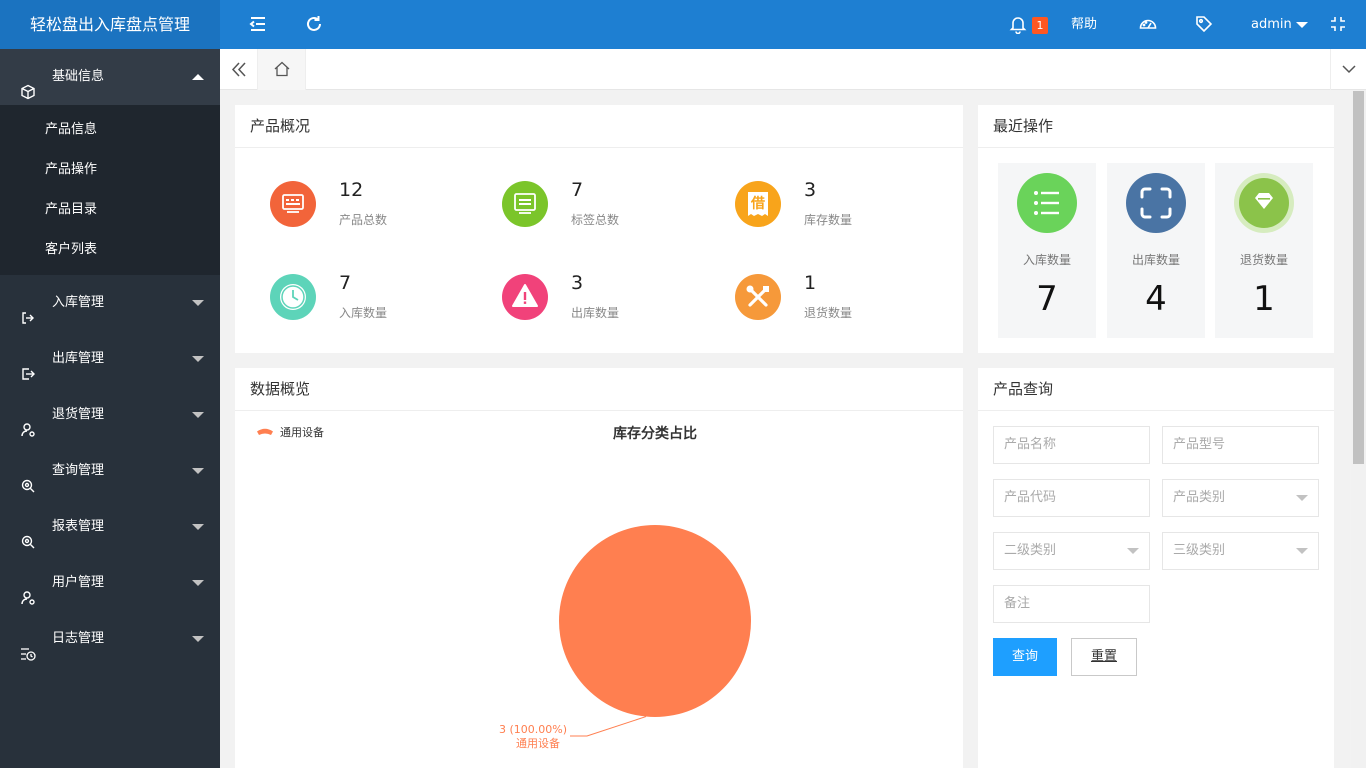 This screenshot has height=768, width=1366. What do you see at coordinates (599, 126) in the screenshot?
I see `overview-title: 产品概况` at bounding box center [599, 126].